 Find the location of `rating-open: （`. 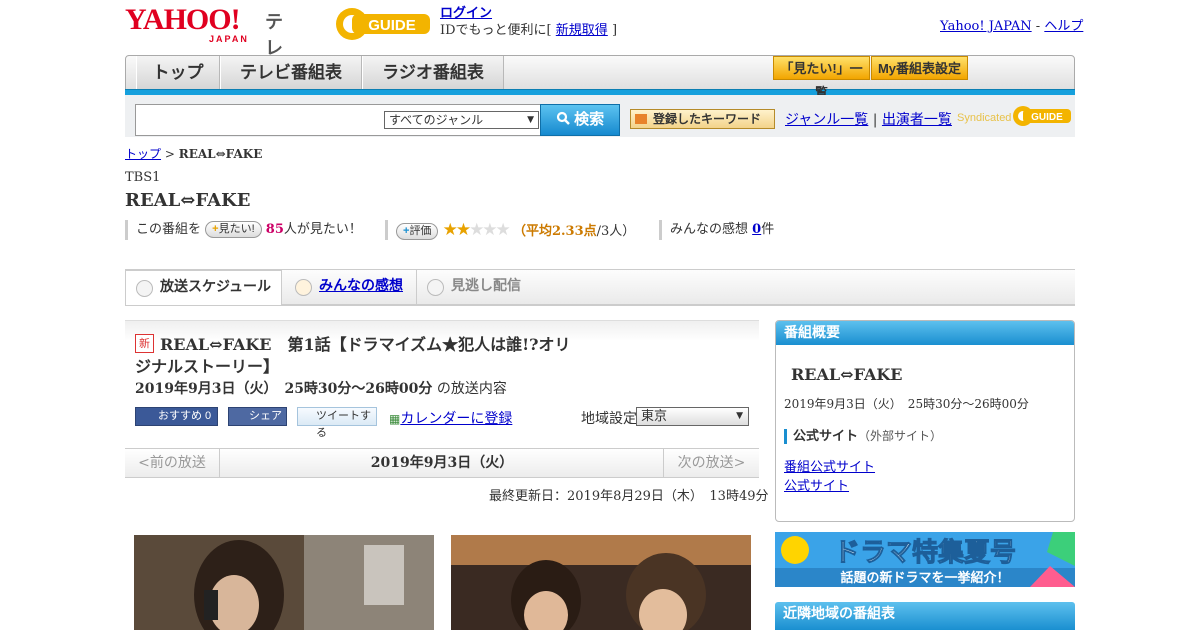

rating-open: （ is located at coordinates (519, 231).